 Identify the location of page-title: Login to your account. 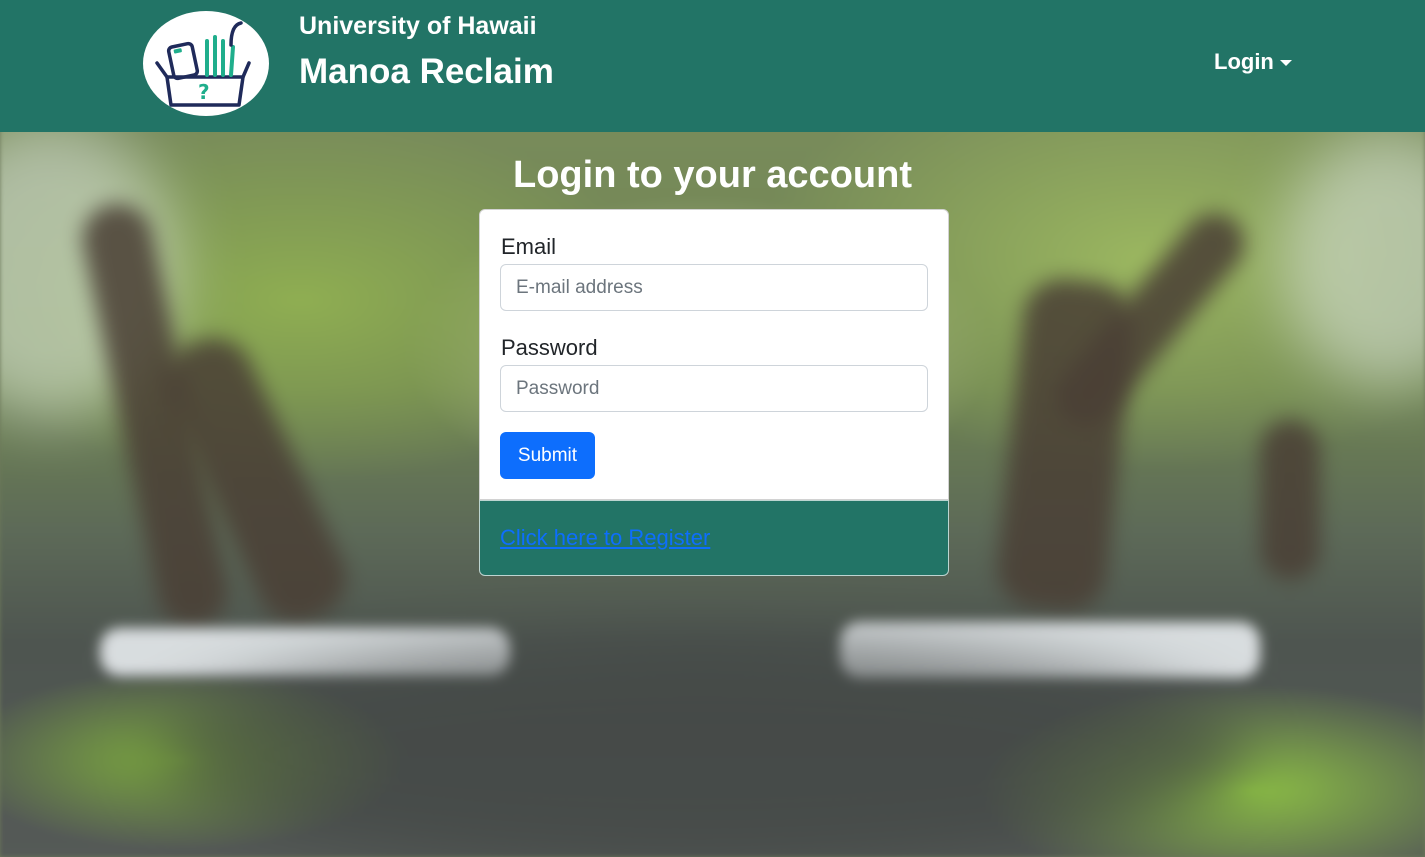
(712, 175).